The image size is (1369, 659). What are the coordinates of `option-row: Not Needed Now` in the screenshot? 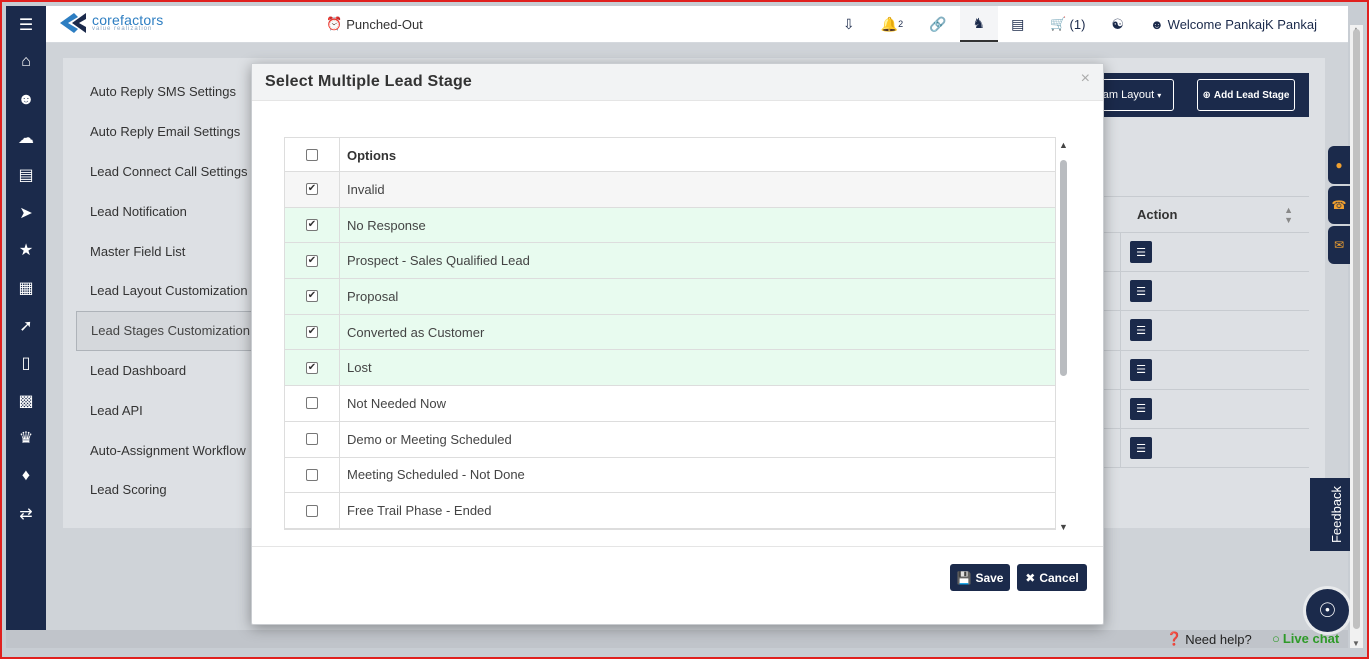 It's located at (670, 404).